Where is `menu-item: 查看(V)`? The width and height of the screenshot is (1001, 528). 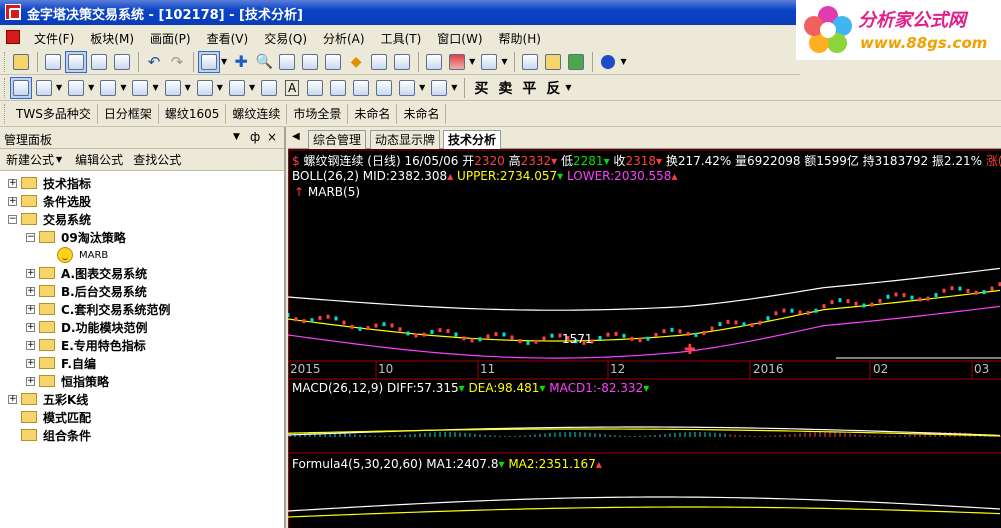 menu-item: 查看(V) is located at coordinates (228, 38).